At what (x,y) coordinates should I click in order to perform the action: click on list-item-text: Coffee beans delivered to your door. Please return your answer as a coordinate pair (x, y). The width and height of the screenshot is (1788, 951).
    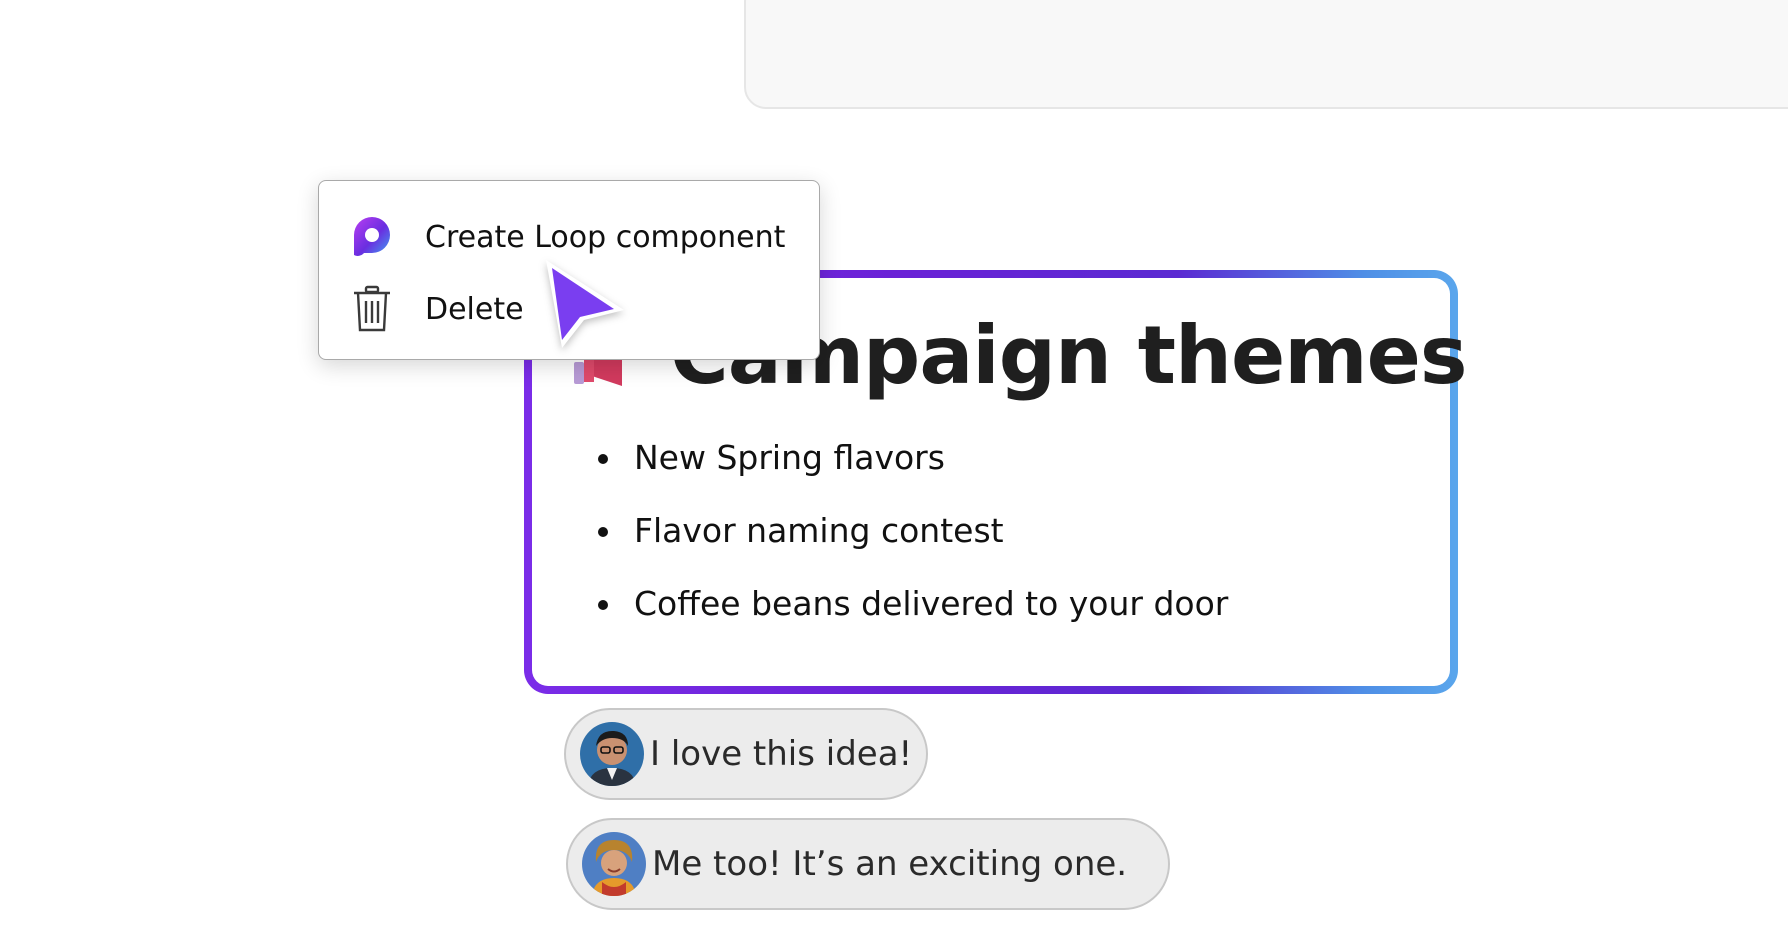
    Looking at the image, I should click on (931, 603).